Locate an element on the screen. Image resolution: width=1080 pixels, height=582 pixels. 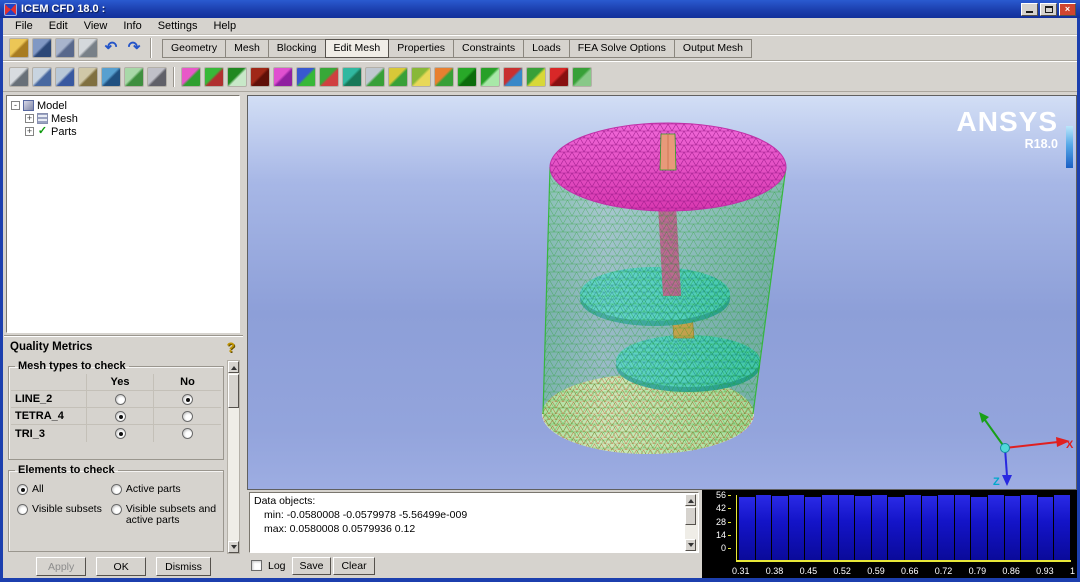
merge-meshes-icon is located at coordinates (582, 76).